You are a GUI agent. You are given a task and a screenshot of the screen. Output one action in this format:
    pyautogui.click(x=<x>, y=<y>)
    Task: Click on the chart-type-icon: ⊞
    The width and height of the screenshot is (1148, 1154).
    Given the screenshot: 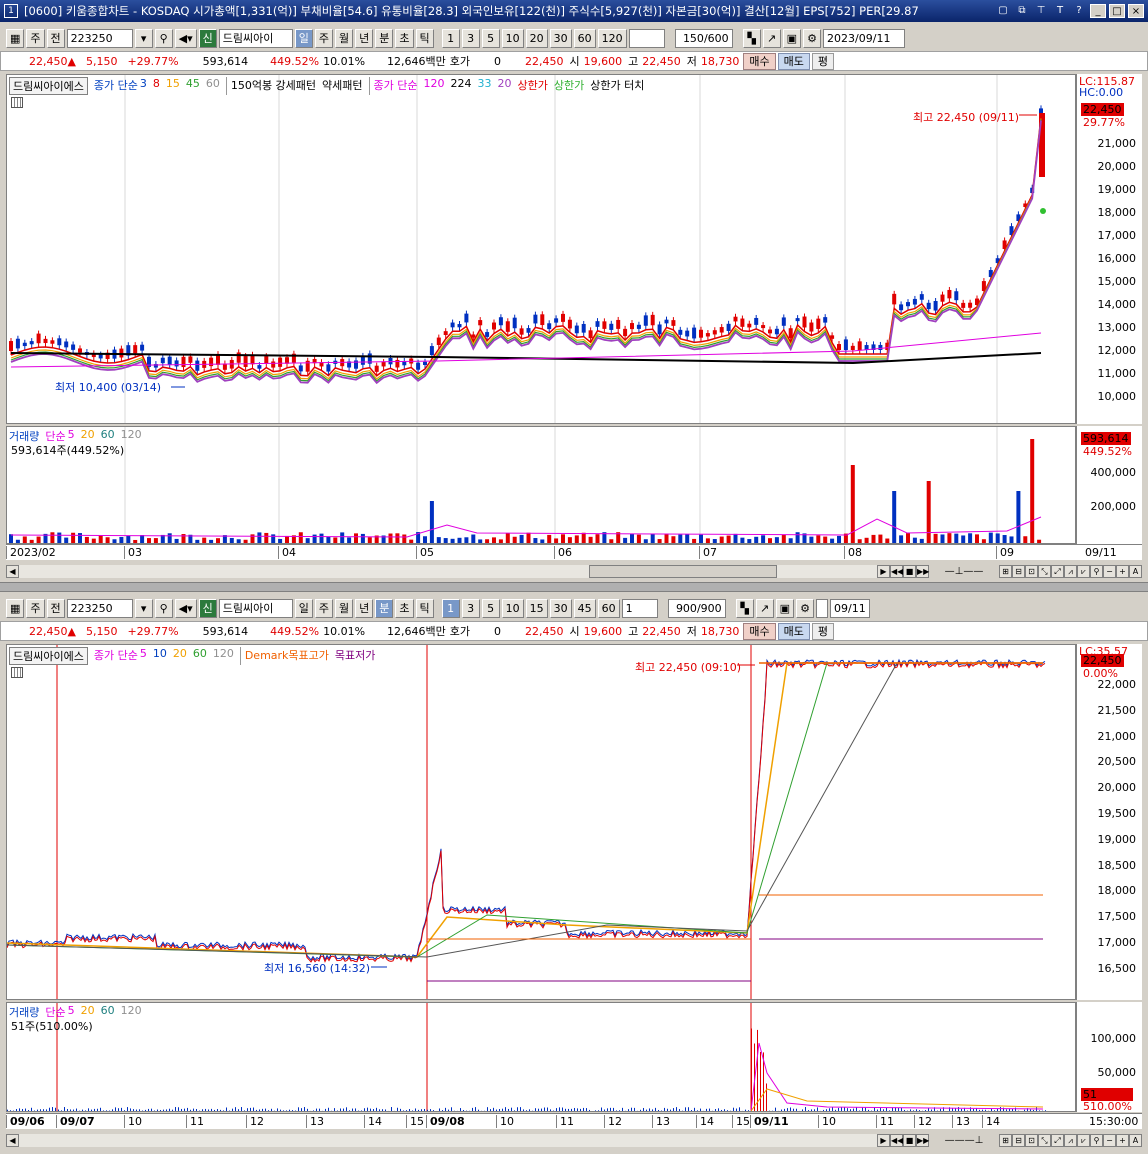 What is the action you would take?
    pyautogui.click(x=1005, y=571)
    